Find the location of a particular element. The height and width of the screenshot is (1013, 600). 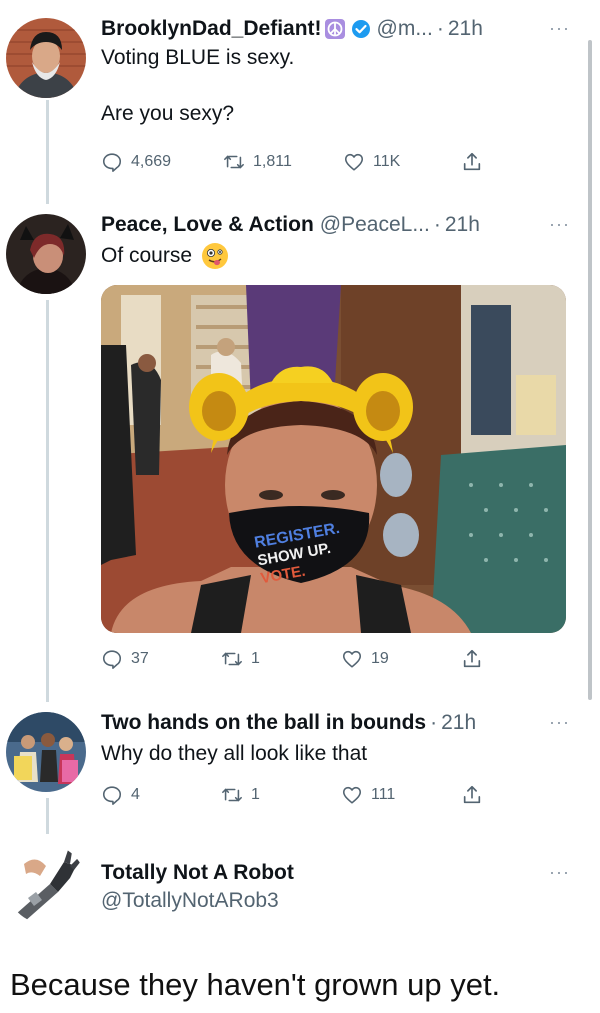

like-button: 11K is located at coordinates (371, 162).